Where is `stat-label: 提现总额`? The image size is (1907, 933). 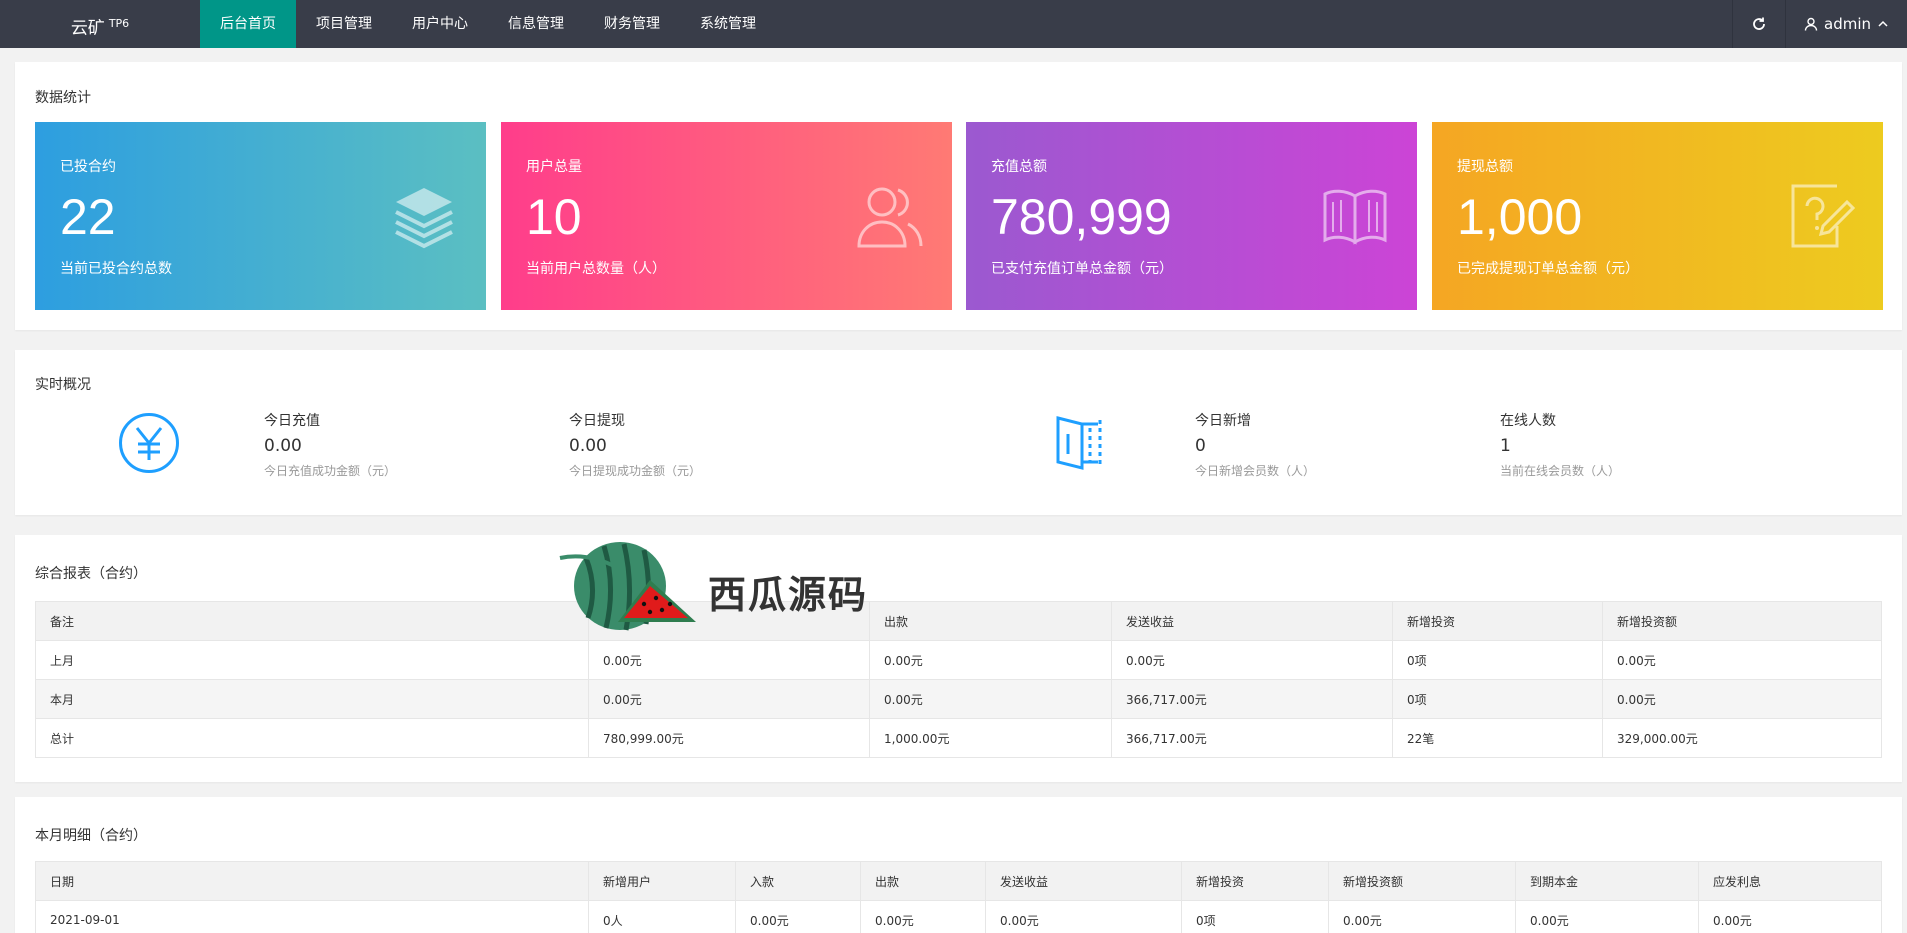 stat-label: 提现总额 is located at coordinates (1485, 167).